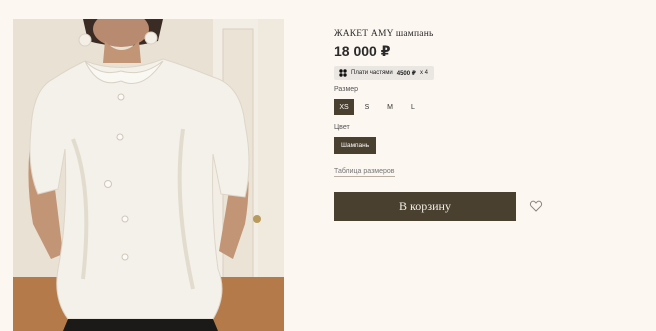 This screenshot has width=656, height=331. What do you see at coordinates (367, 107) in the screenshot?
I see `size-option-s: S` at bounding box center [367, 107].